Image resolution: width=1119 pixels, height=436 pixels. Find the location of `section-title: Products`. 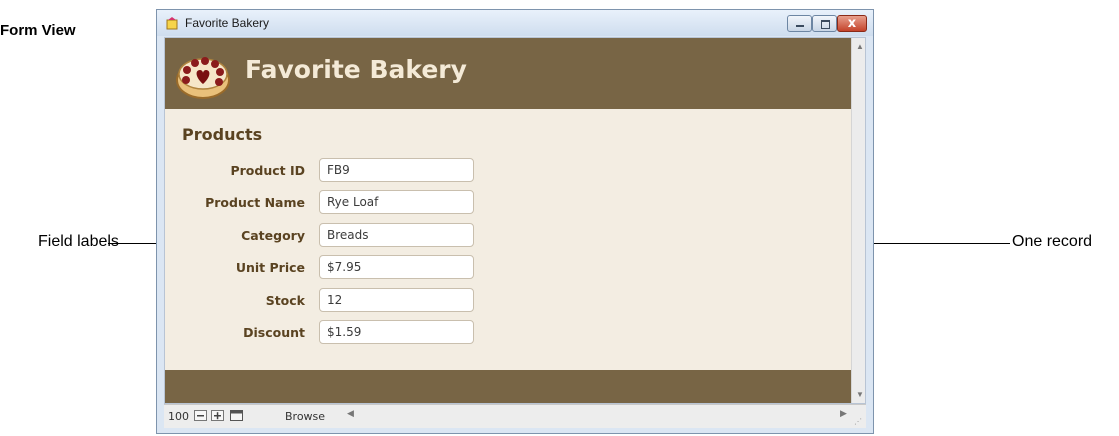

section-title: Products is located at coordinates (222, 134).